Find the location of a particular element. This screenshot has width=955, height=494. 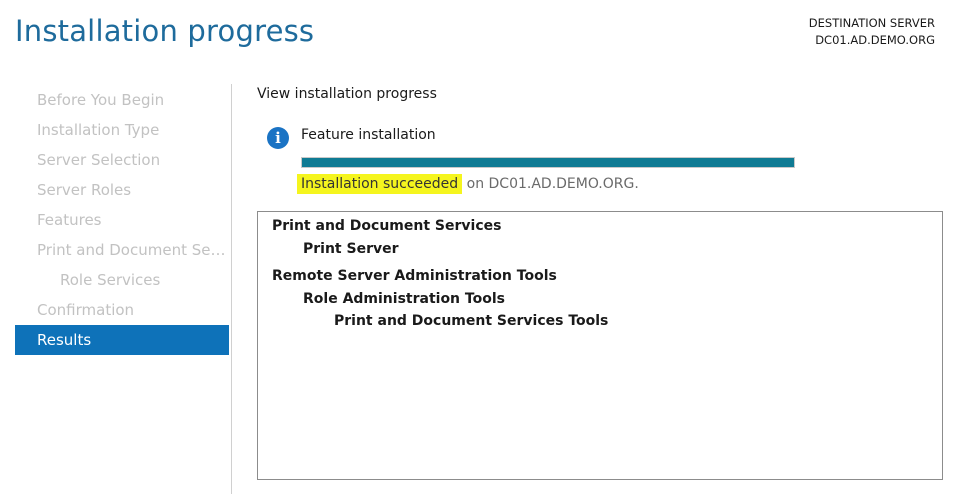

nav-item-features: Features is located at coordinates (122, 220).